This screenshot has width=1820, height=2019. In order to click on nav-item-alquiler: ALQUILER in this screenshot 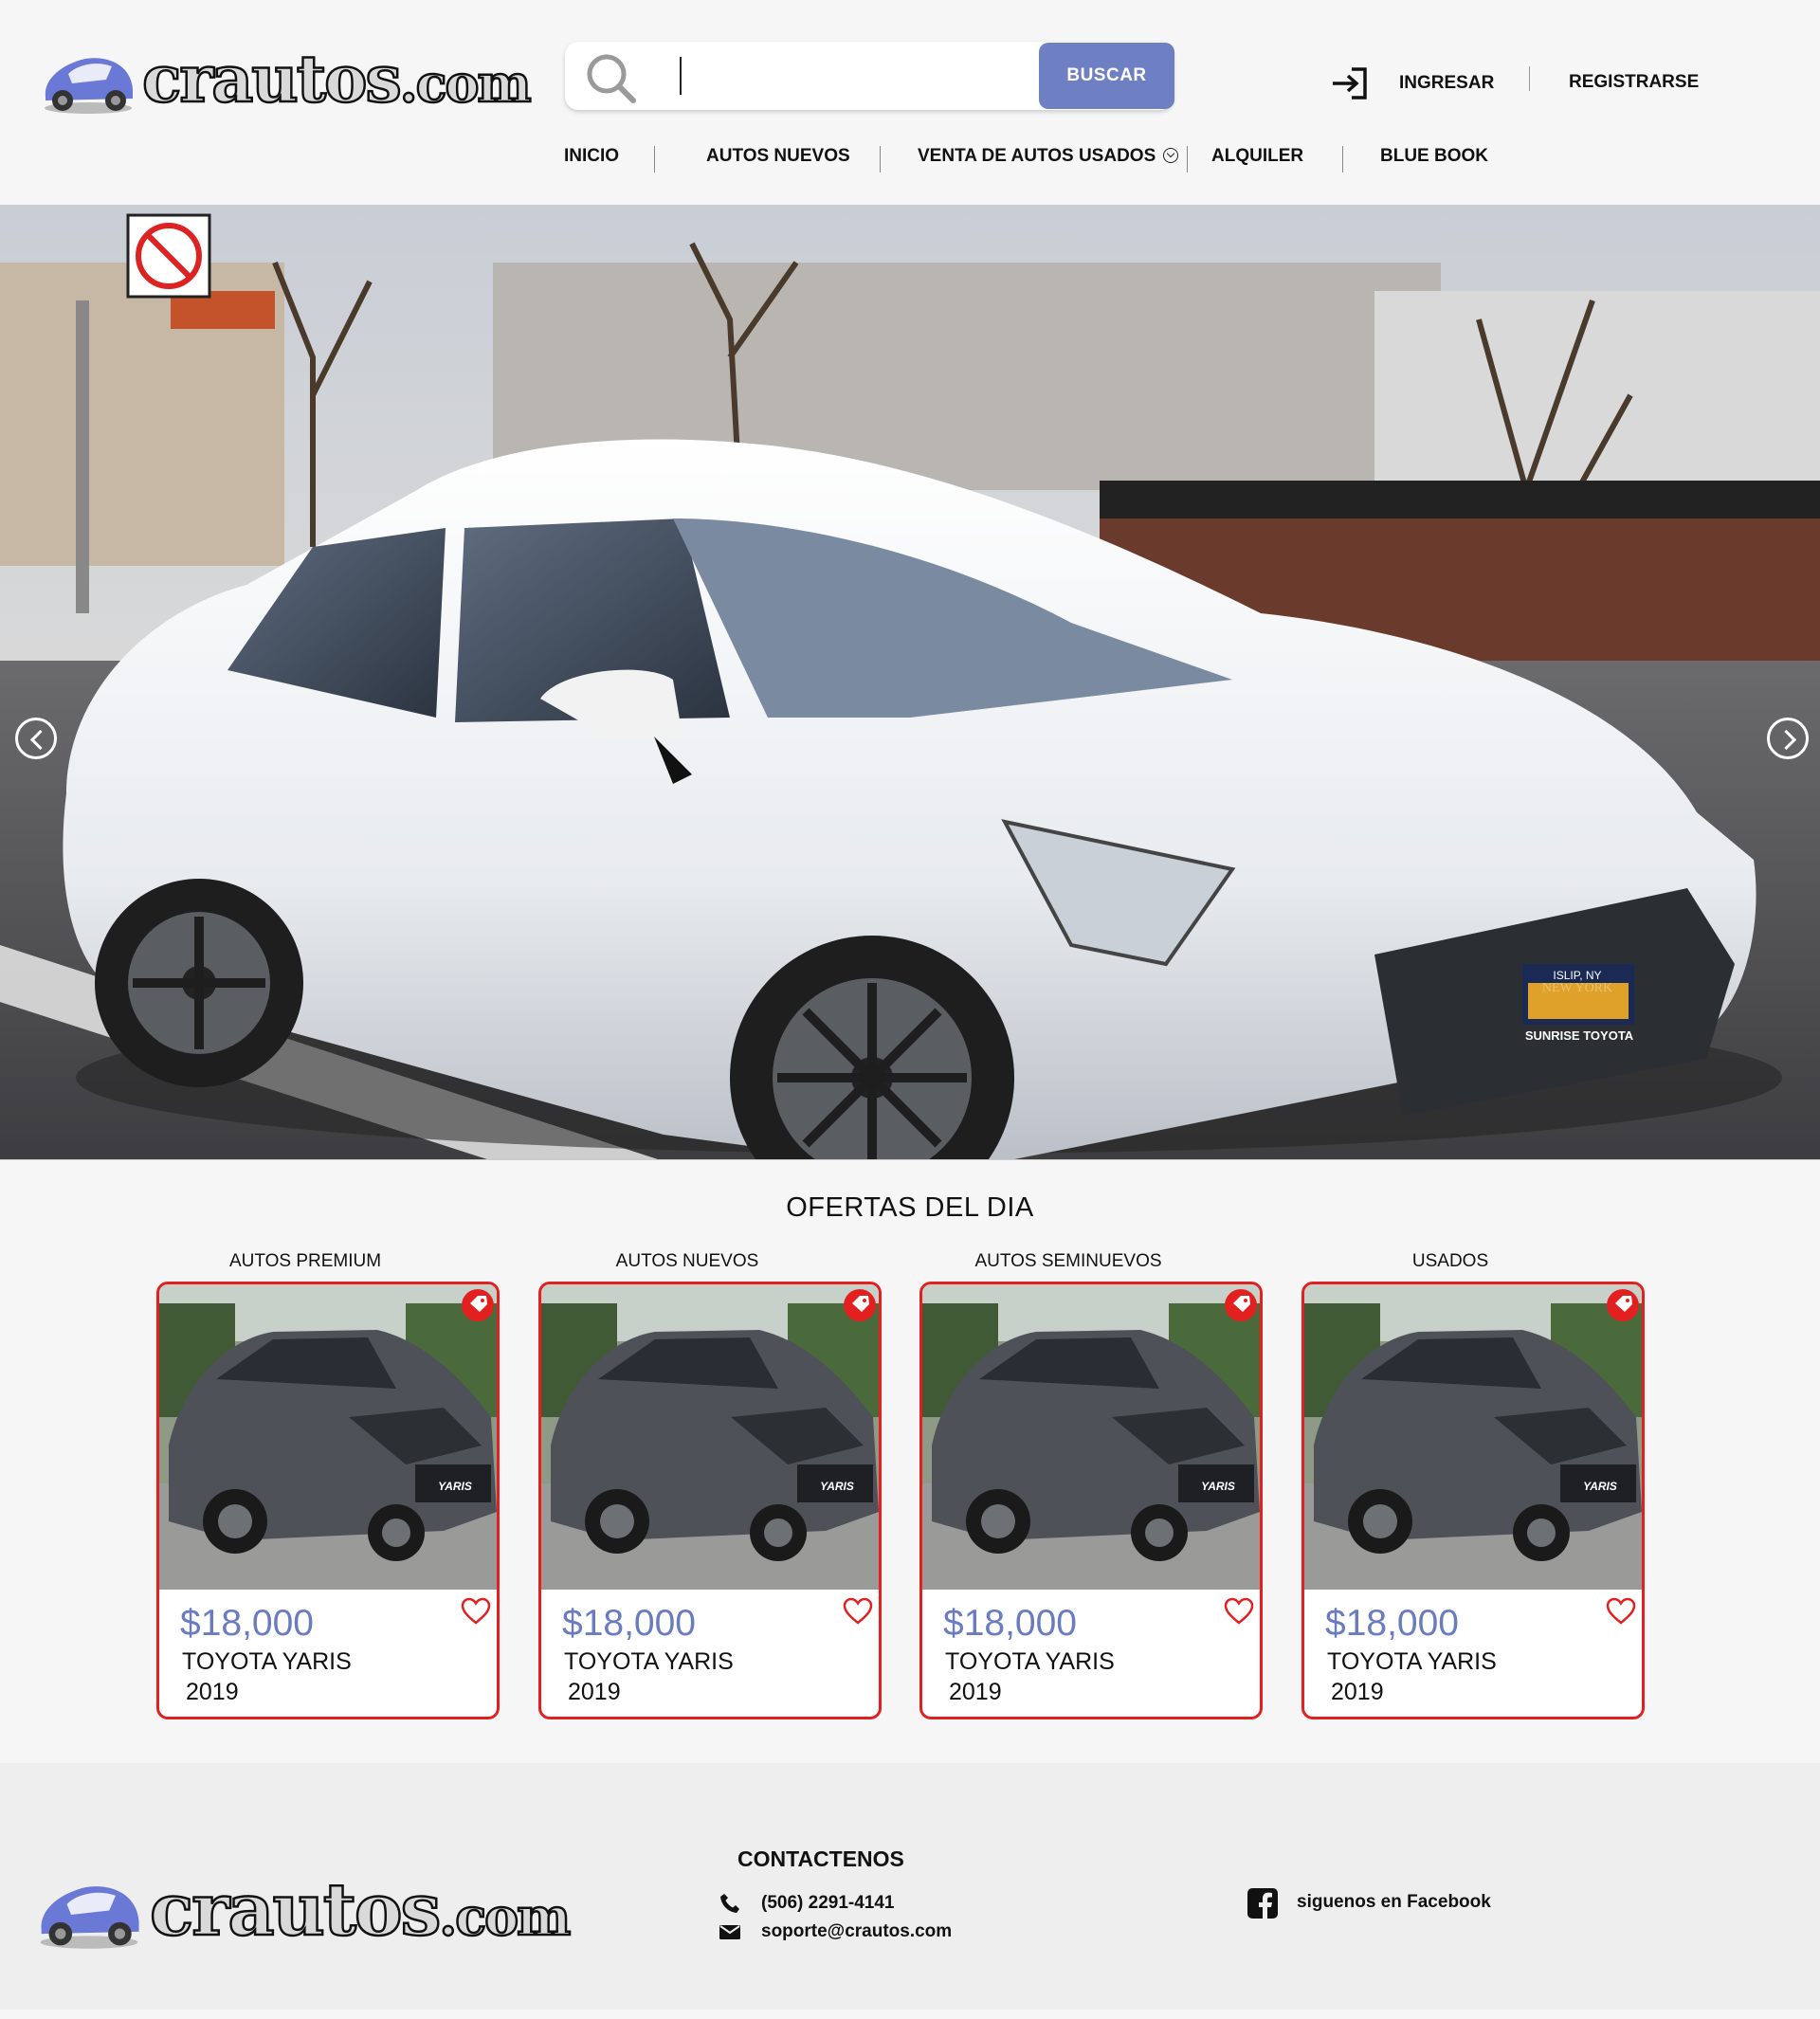, I will do `click(1257, 156)`.